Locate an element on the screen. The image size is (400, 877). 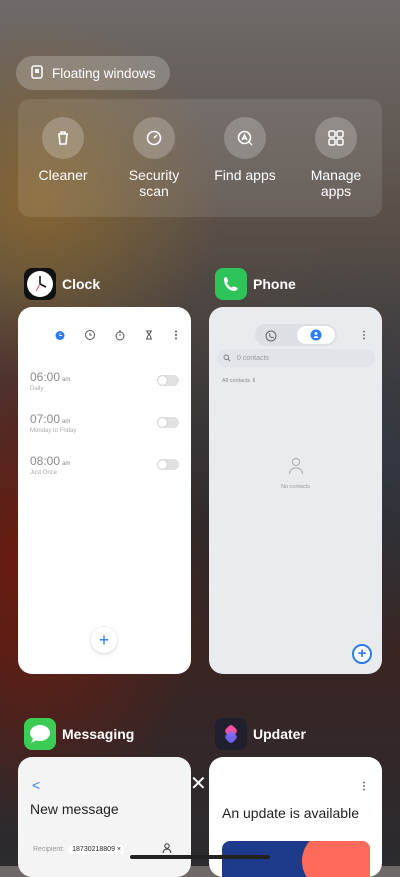
recipient-chip: 18730218809 × is located at coordinates (97, 849).